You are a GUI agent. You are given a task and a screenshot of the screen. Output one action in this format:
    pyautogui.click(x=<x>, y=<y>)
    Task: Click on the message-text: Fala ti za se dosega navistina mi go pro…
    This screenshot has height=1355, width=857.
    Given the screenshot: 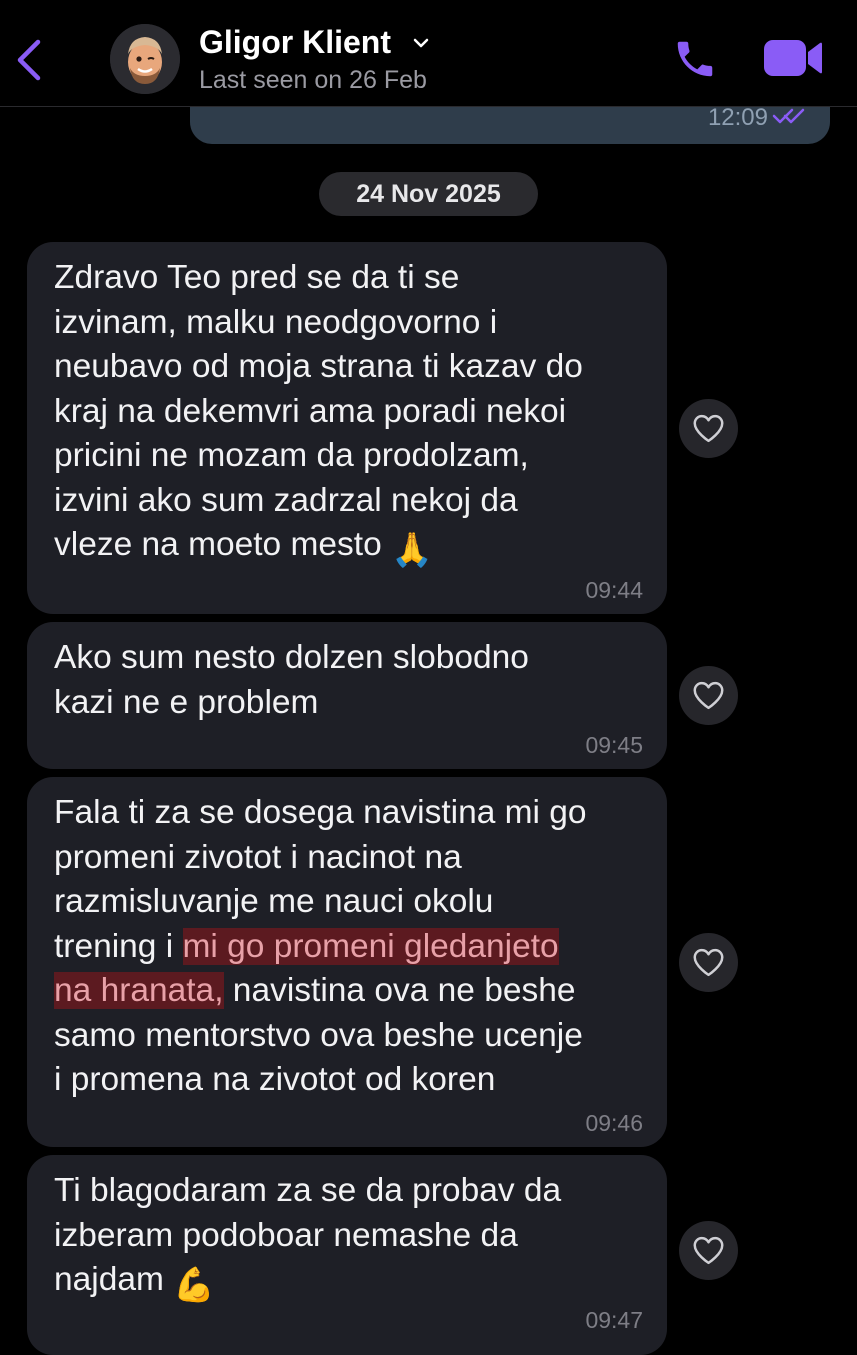 What is the action you would take?
    pyautogui.click(x=320, y=946)
    